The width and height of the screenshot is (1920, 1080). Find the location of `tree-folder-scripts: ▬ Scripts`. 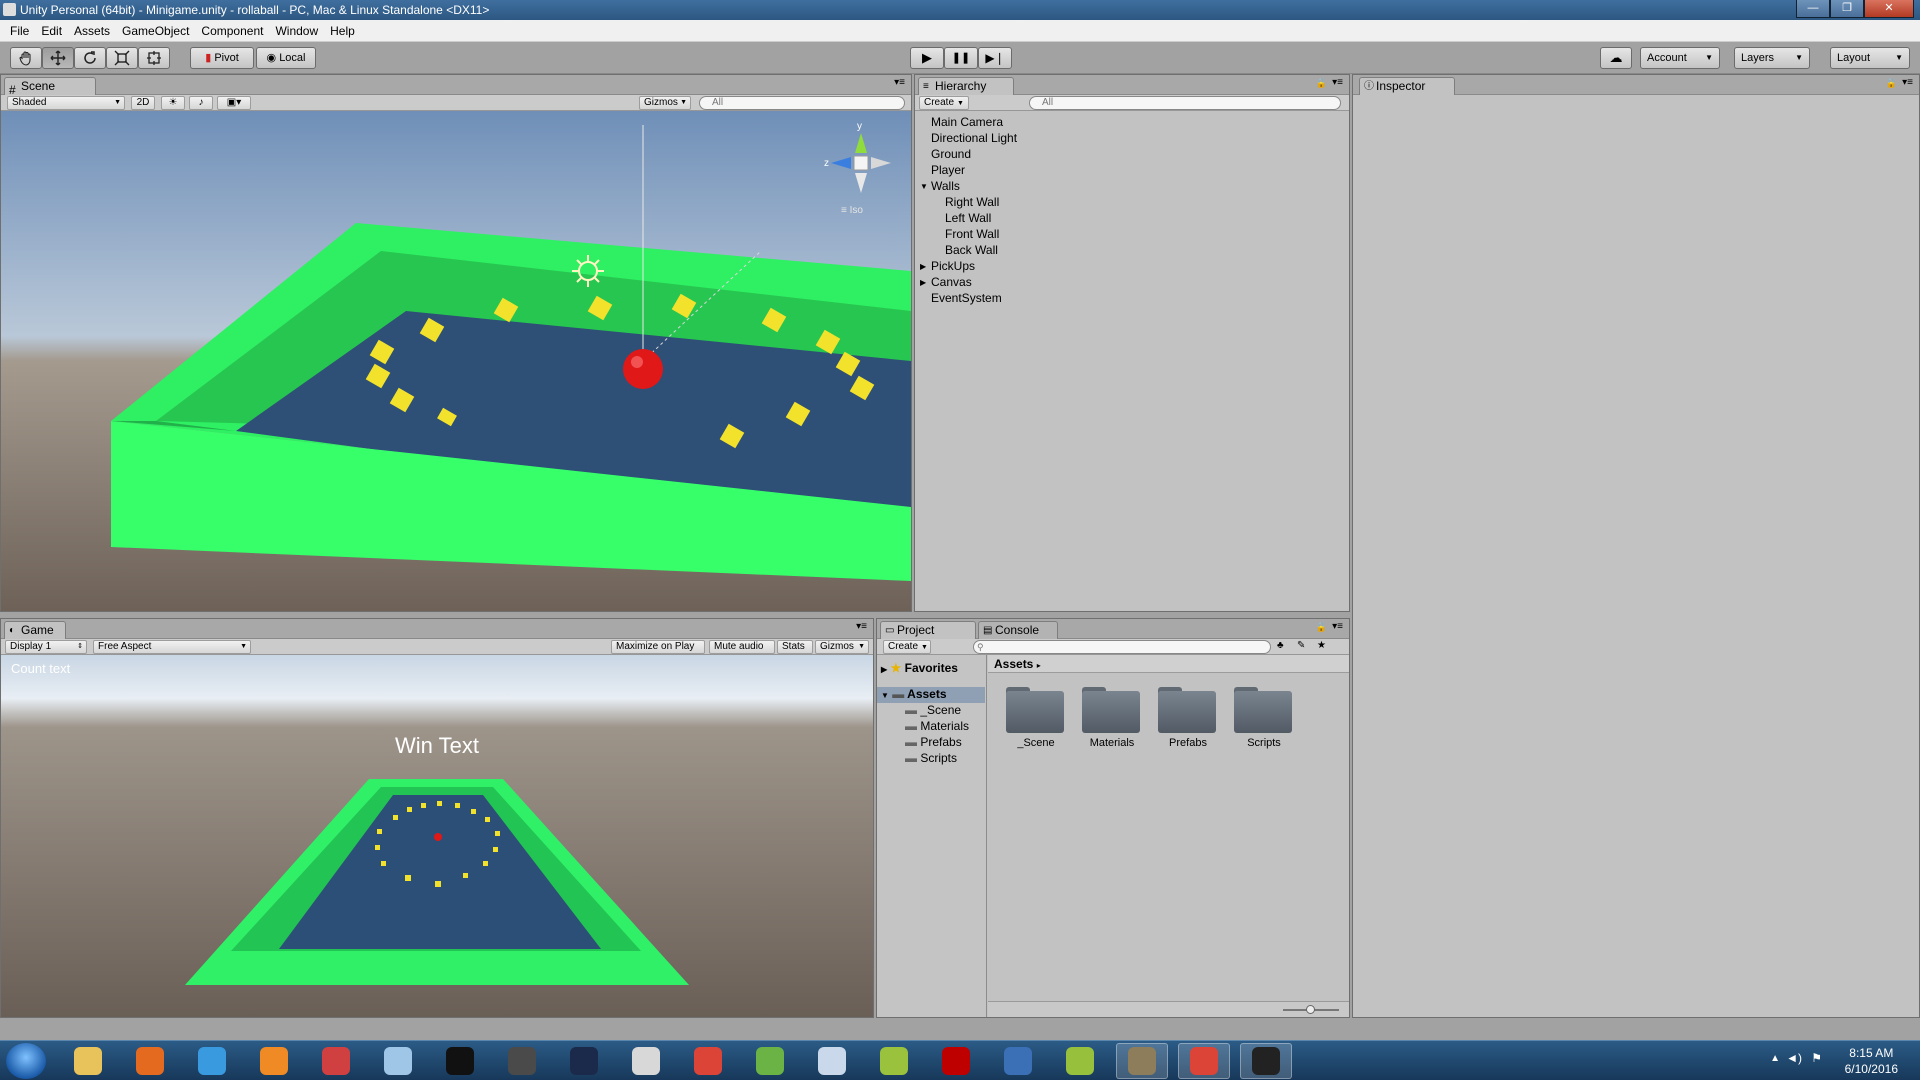

tree-folder-scripts: ▬ Scripts is located at coordinates (931, 758).